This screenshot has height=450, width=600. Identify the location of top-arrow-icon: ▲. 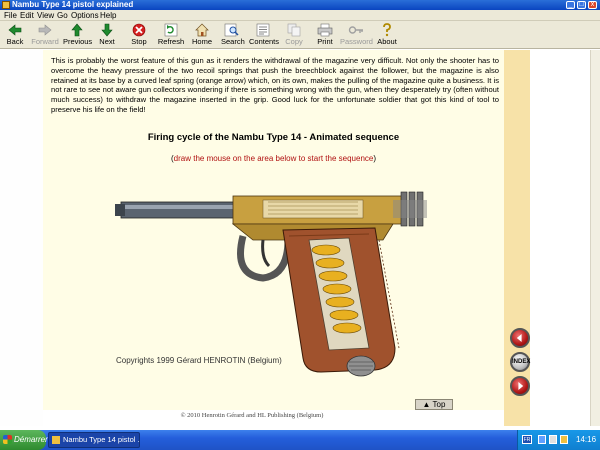
(427, 404).